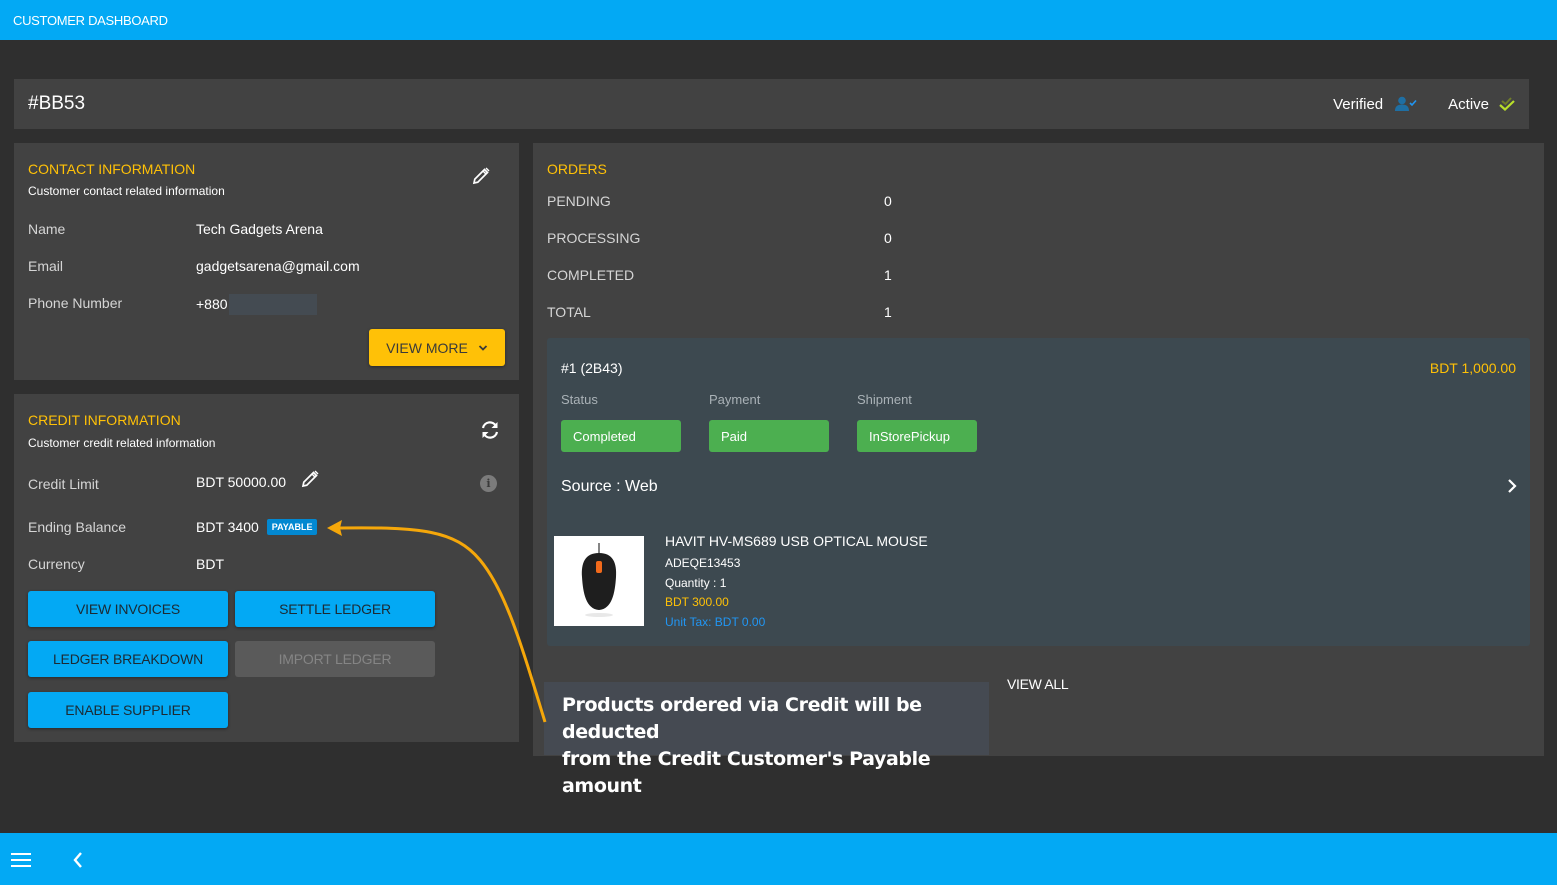 Image resolution: width=1557 pixels, height=885 pixels. Describe the element at coordinates (427, 347) in the screenshot. I see `view-more-label: VIEW MORE` at that location.